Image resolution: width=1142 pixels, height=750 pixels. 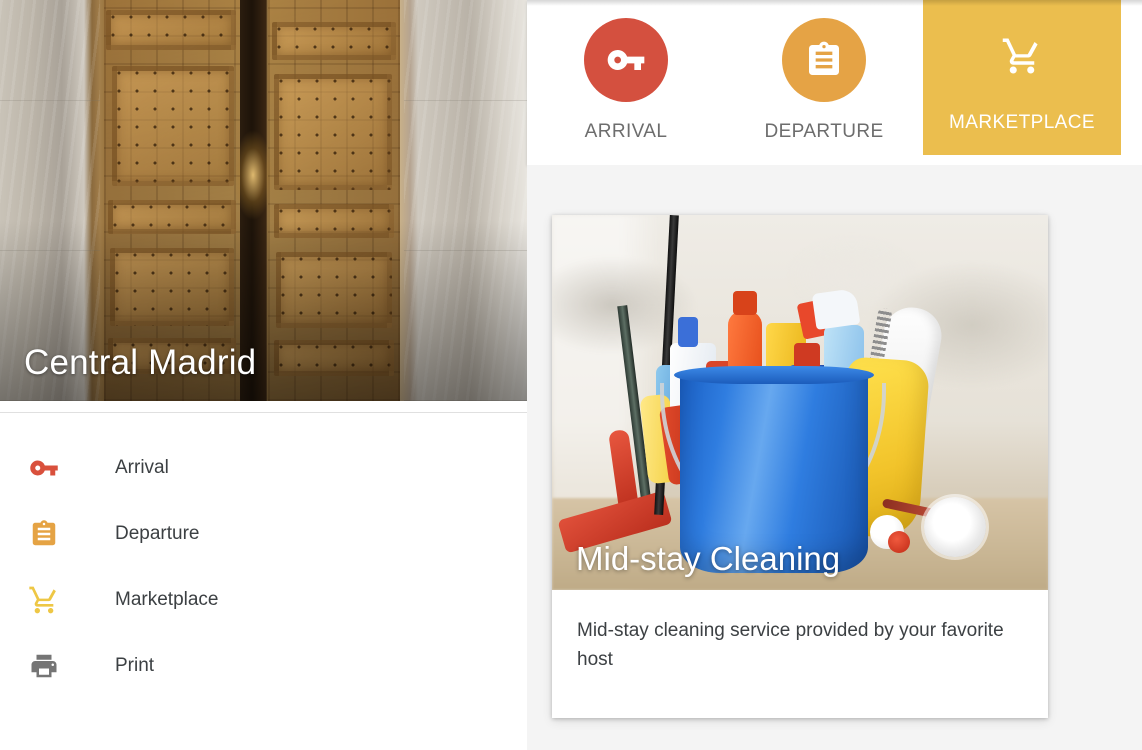 What do you see at coordinates (263, 600) in the screenshot?
I see `sidebar-item-marketplace: Marketplace` at bounding box center [263, 600].